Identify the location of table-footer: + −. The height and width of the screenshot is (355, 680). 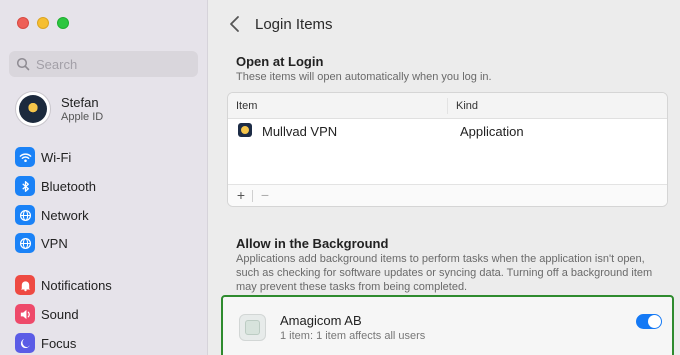
(447, 195).